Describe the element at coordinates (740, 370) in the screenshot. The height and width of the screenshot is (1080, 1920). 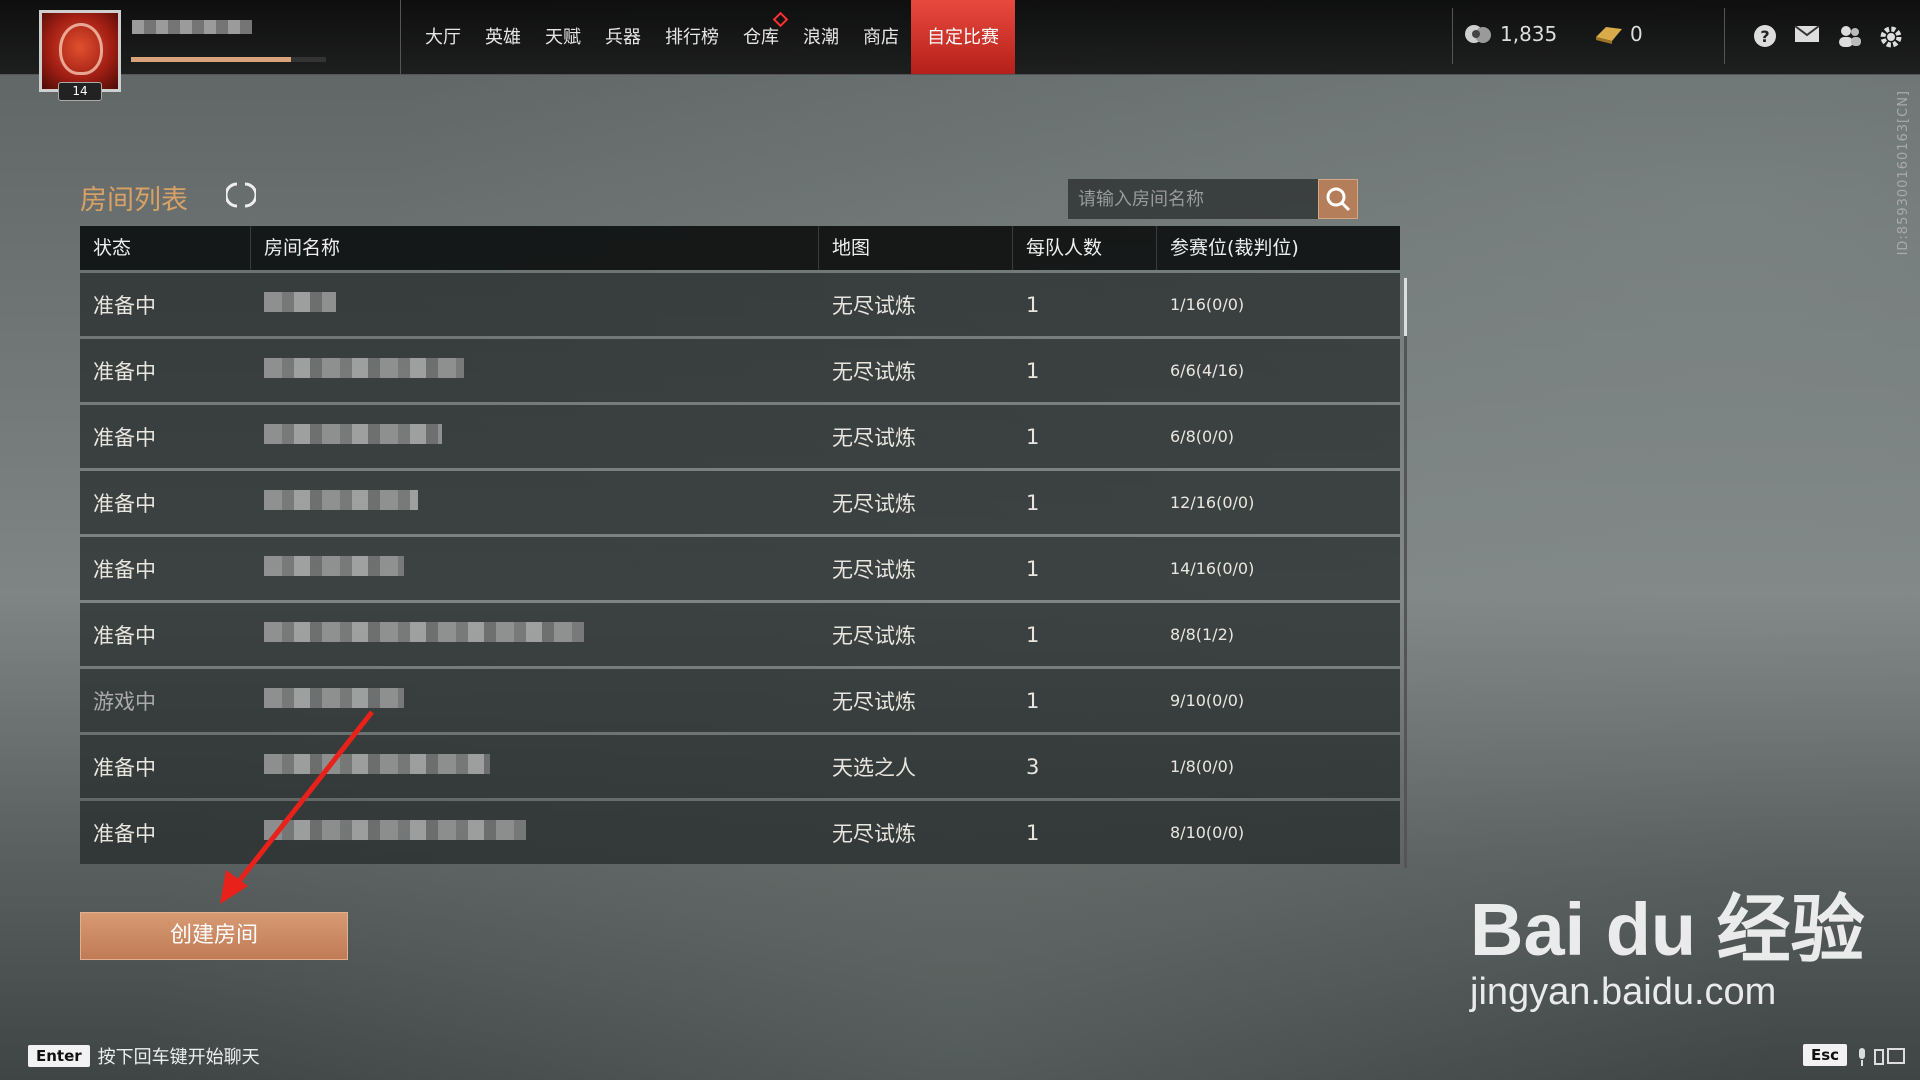
I see `table-row: 准备中 无尽试炼 1 6/6(4/16)` at that location.